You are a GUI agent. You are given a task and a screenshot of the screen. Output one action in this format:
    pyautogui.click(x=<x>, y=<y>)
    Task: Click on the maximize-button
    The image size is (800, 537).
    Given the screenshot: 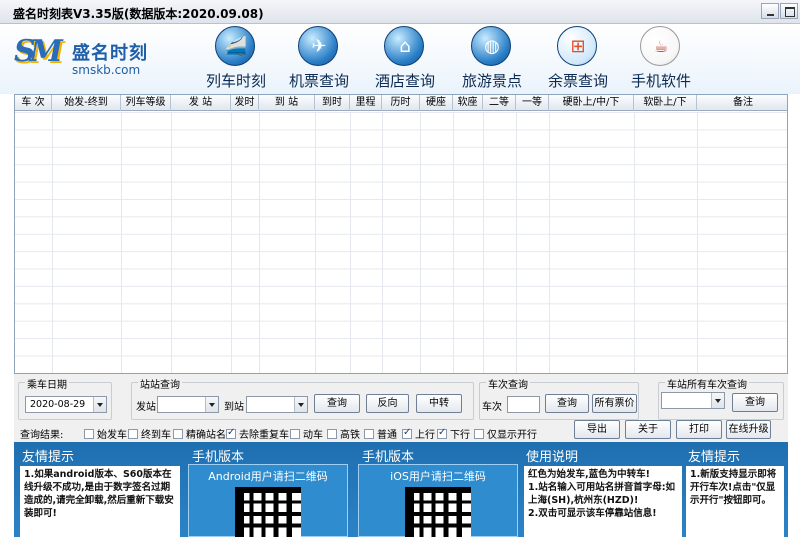 What is the action you would take?
    pyautogui.click(x=789, y=11)
    